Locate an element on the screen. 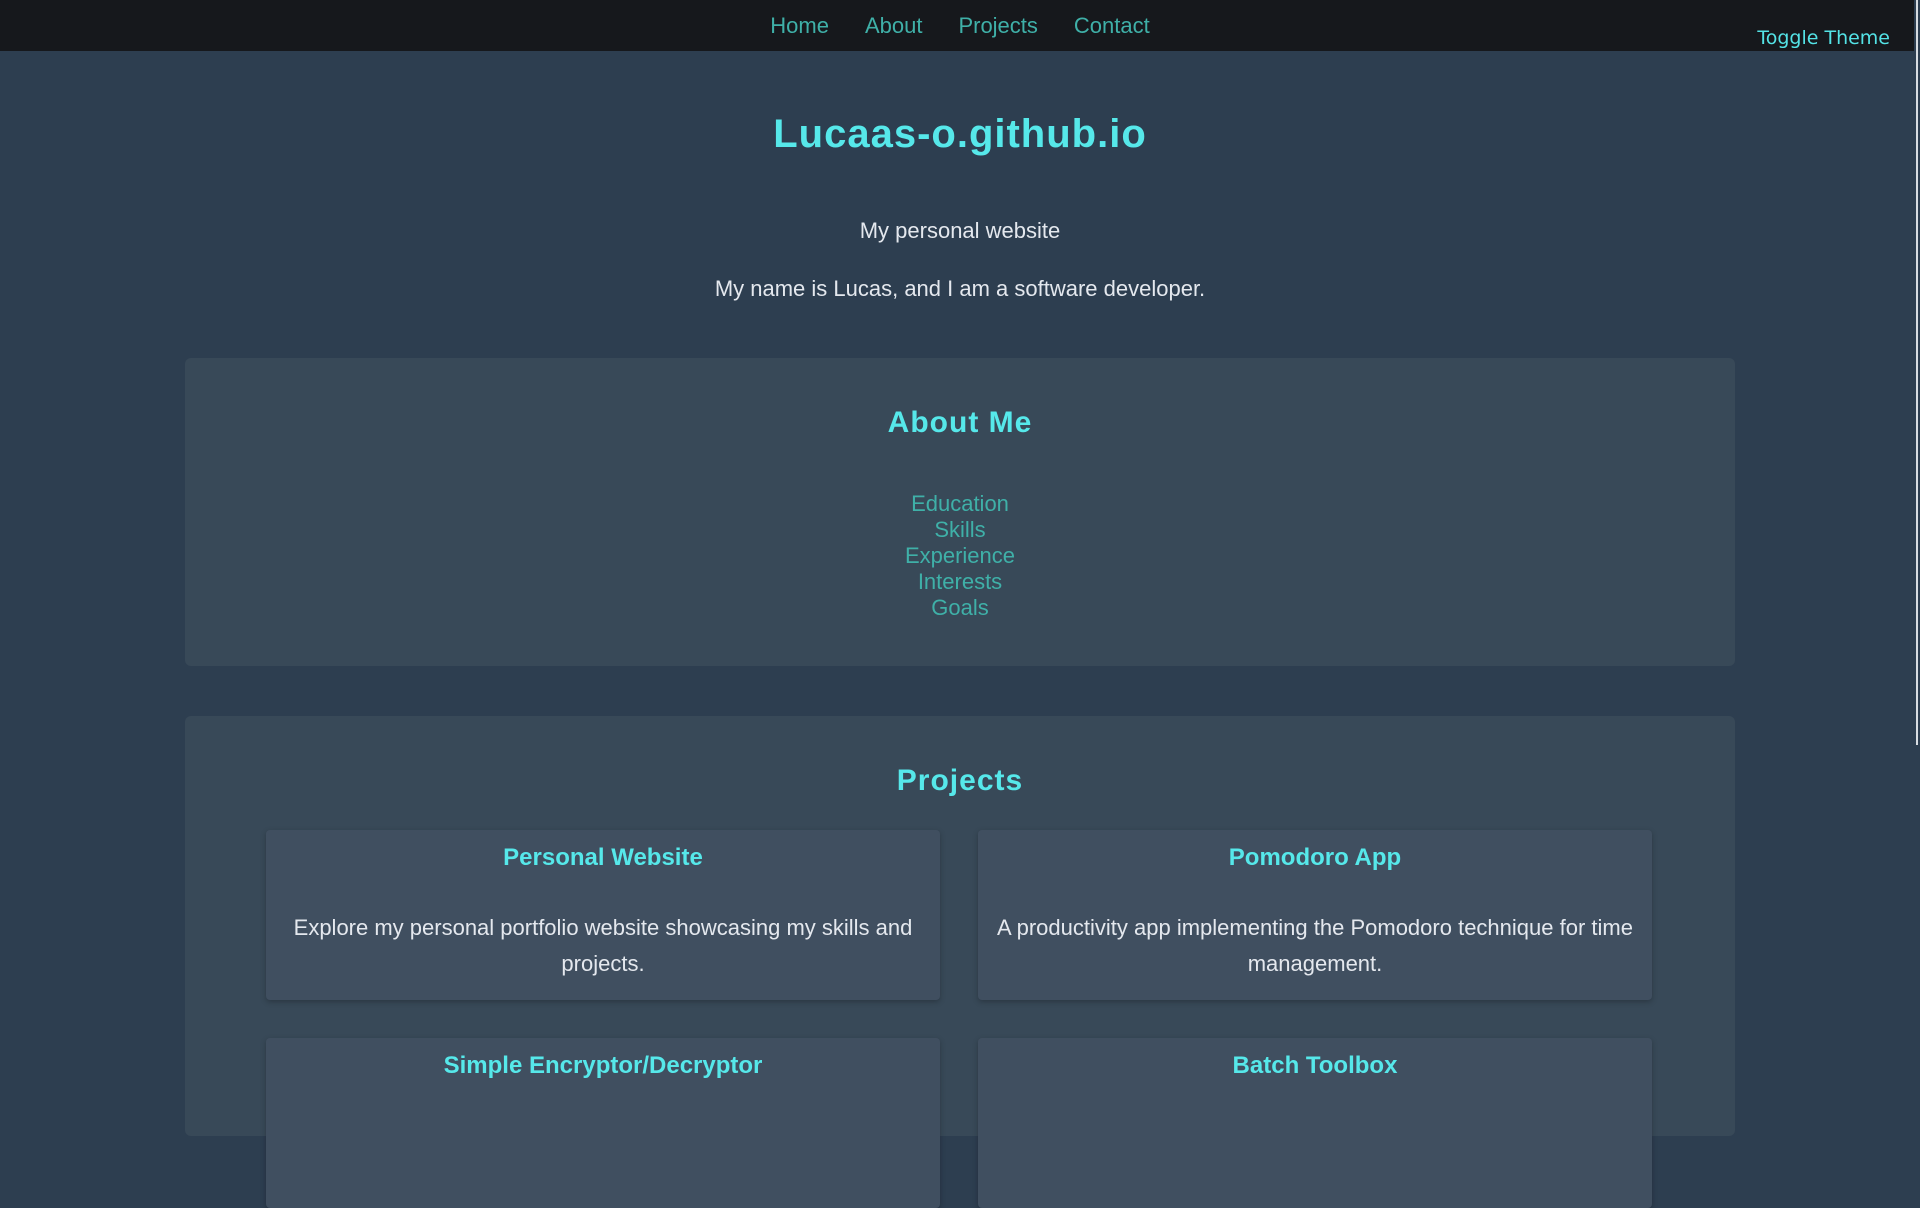 Image resolution: width=1920 pixels, height=1208 pixels. about-item-goals: Goals is located at coordinates (960, 608).